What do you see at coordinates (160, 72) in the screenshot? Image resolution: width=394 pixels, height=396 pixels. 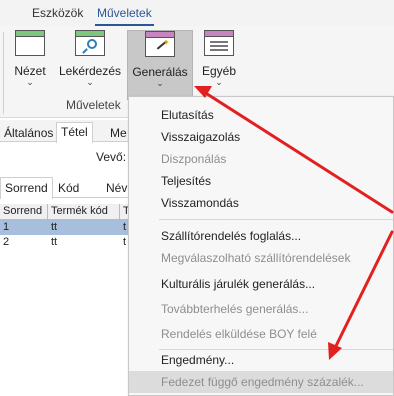 I see `generalas-label: Generálás` at bounding box center [160, 72].